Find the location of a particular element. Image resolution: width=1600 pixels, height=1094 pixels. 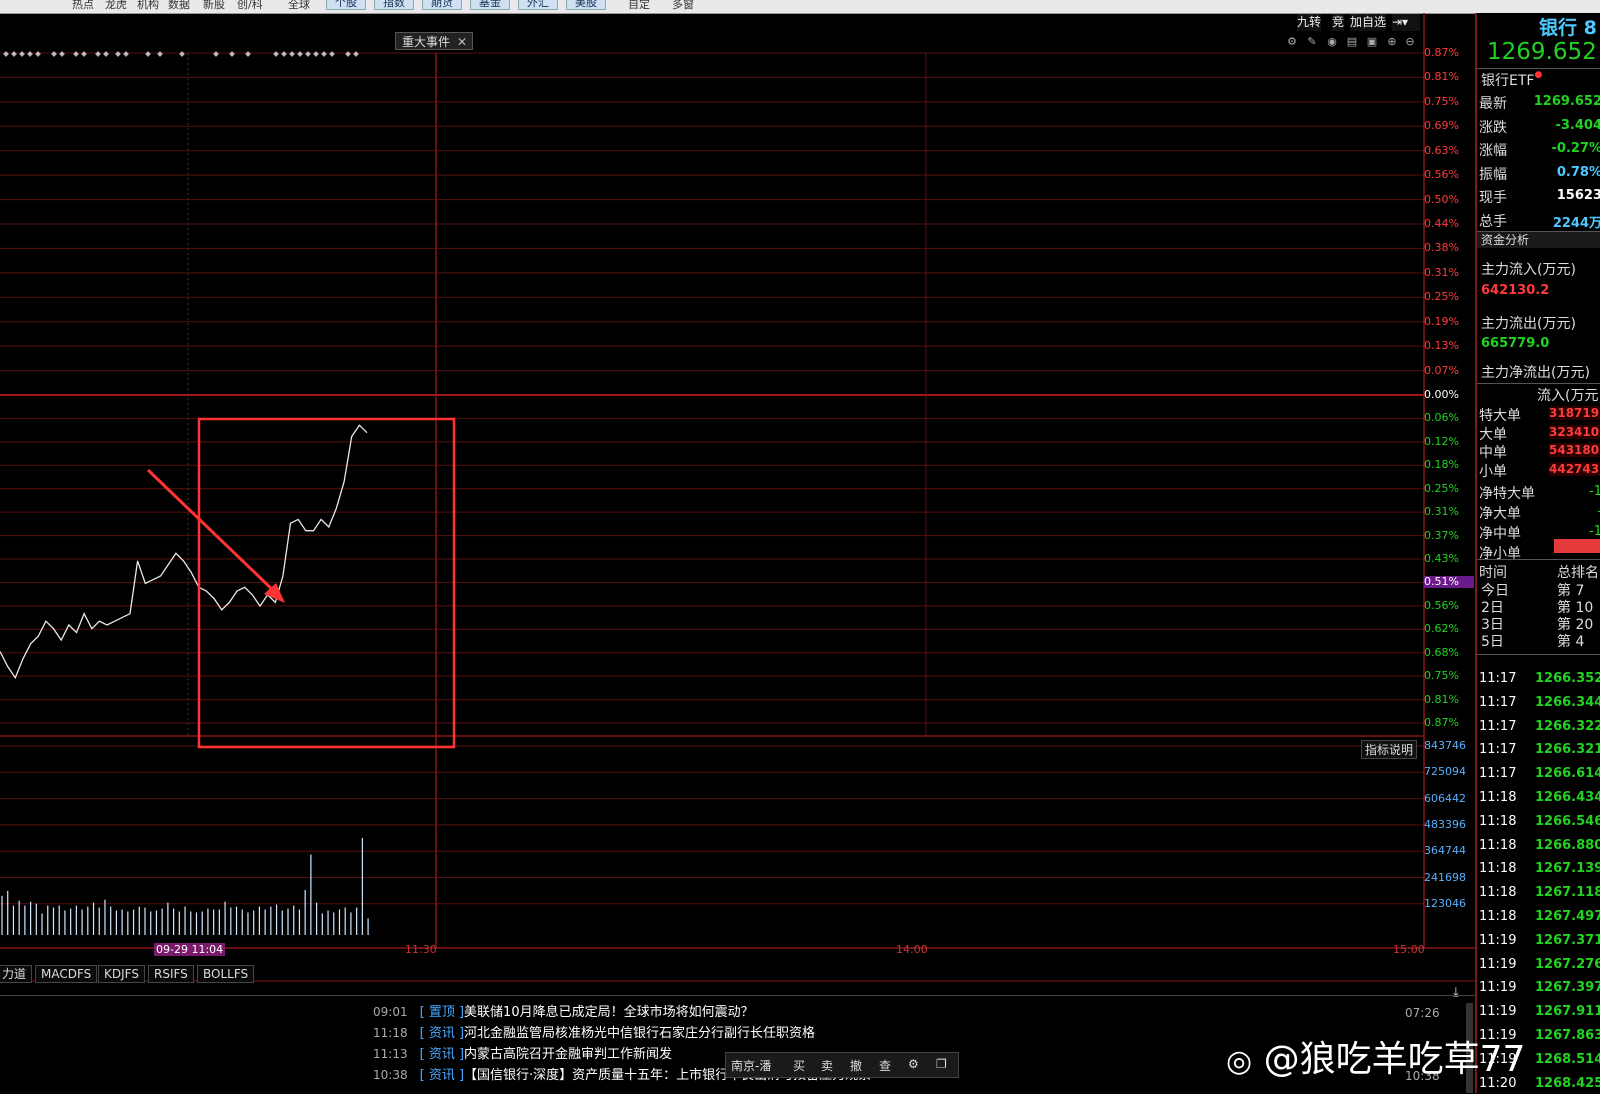

account-label: 南京-潘 is located at coordinates (751, 1065).